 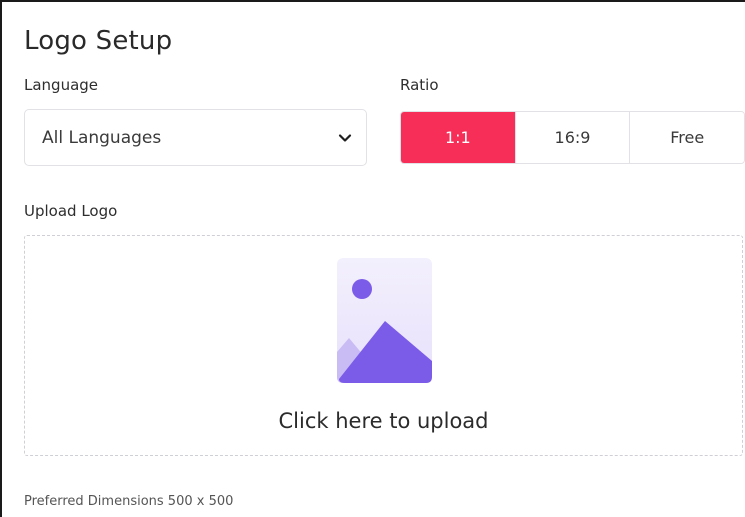 I want to click on language-select: All Languages, so click(x=195, y=137).